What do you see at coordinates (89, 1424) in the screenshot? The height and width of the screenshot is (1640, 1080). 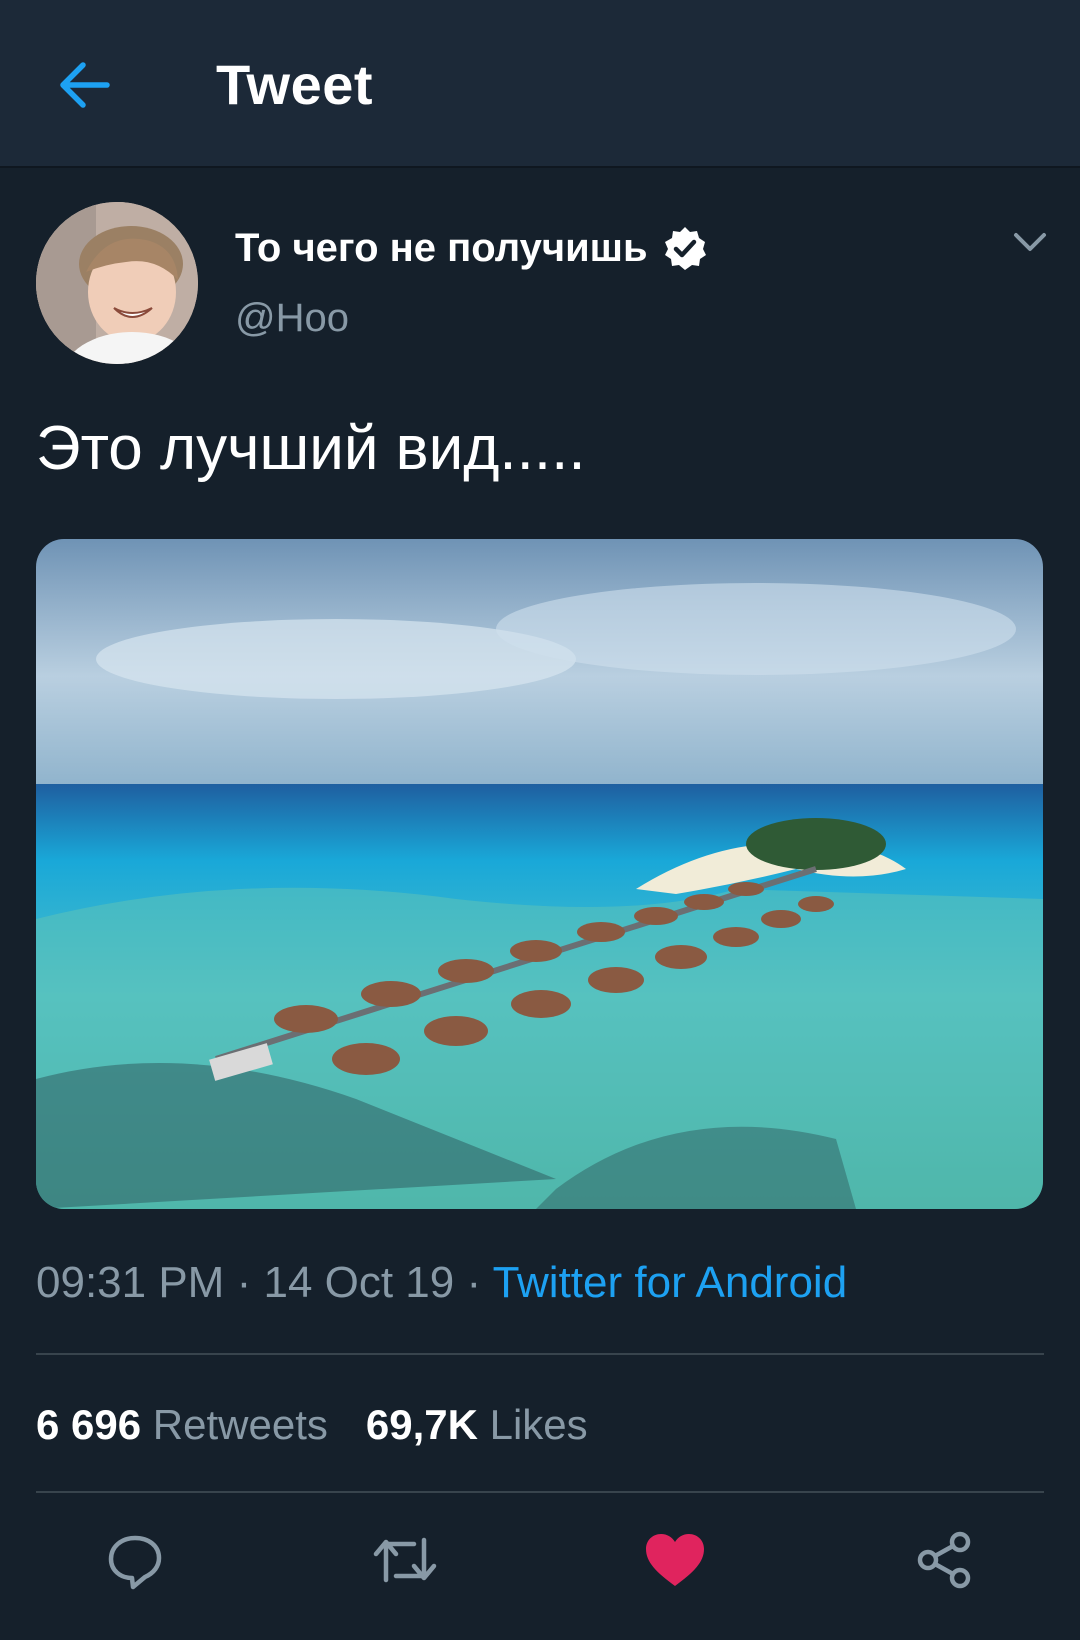 I see `retweets-count: 6 696` at bounding box center [89, 1424].